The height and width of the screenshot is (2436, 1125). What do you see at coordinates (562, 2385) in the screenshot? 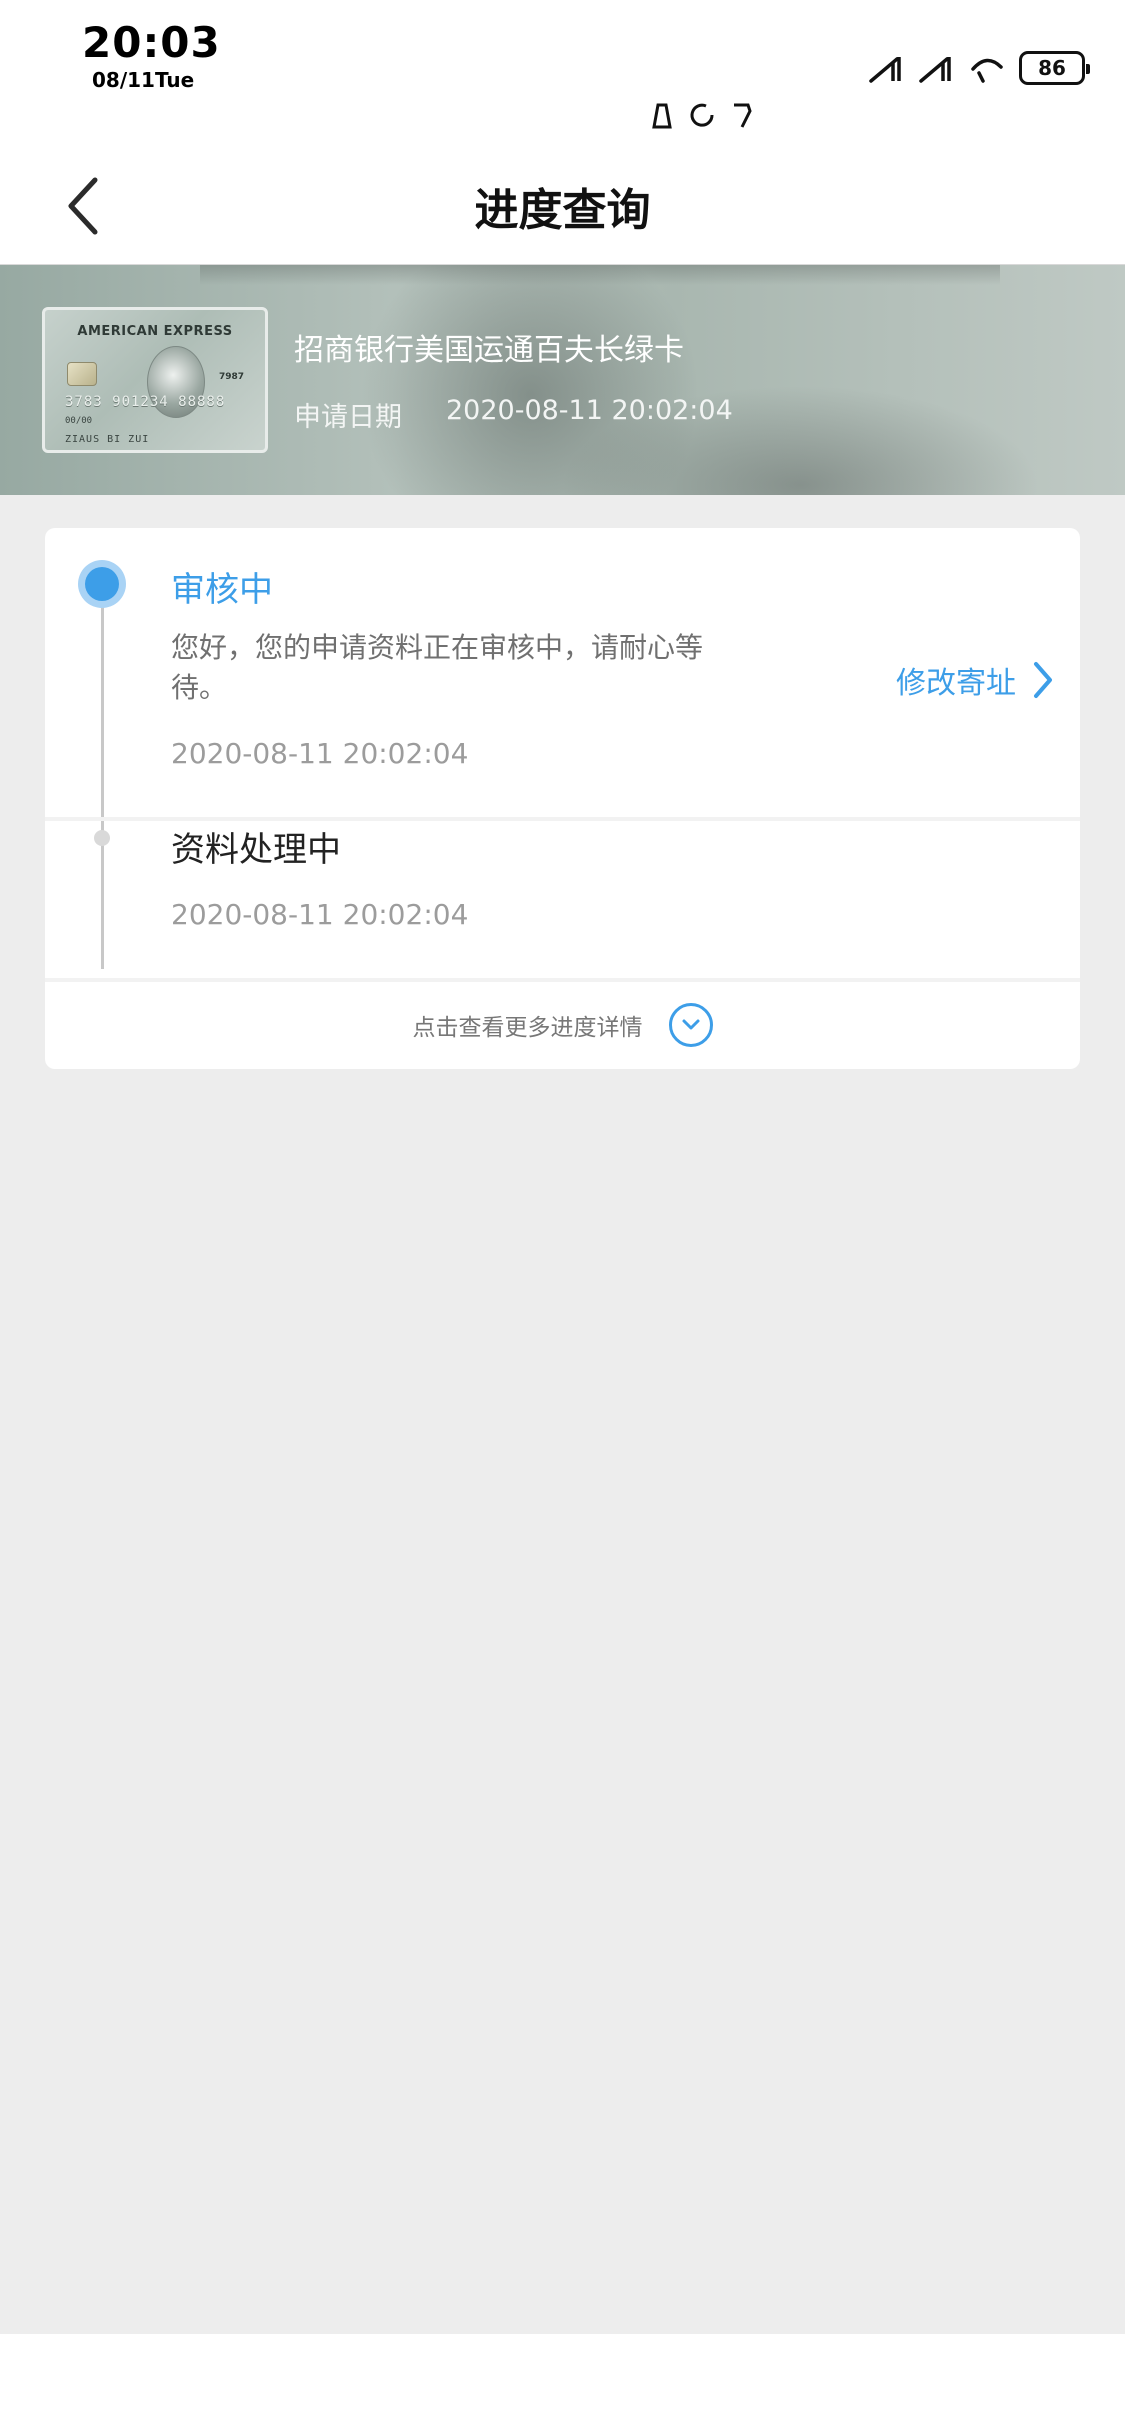
I see `bottom-bar` at bounding box center [562, 2385].